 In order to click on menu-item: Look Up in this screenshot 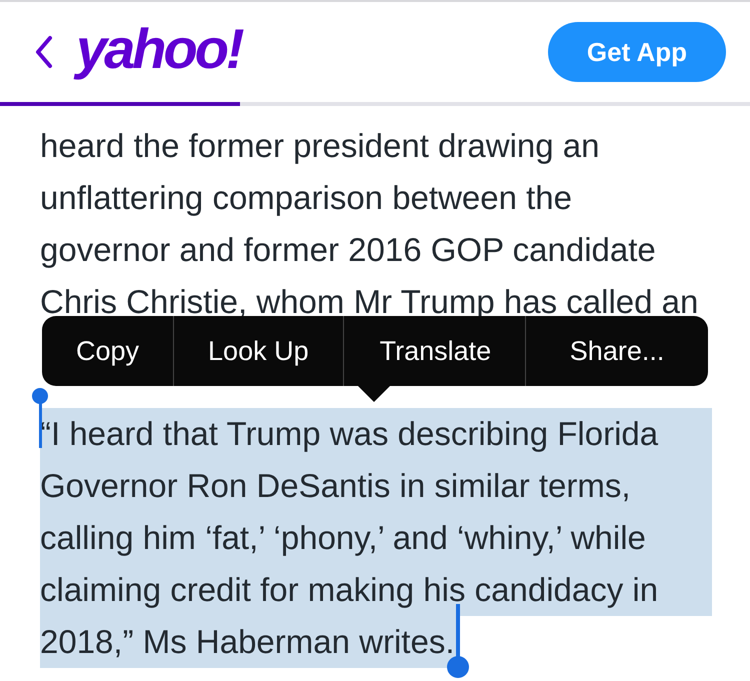, I will do `click(258, 351)`.